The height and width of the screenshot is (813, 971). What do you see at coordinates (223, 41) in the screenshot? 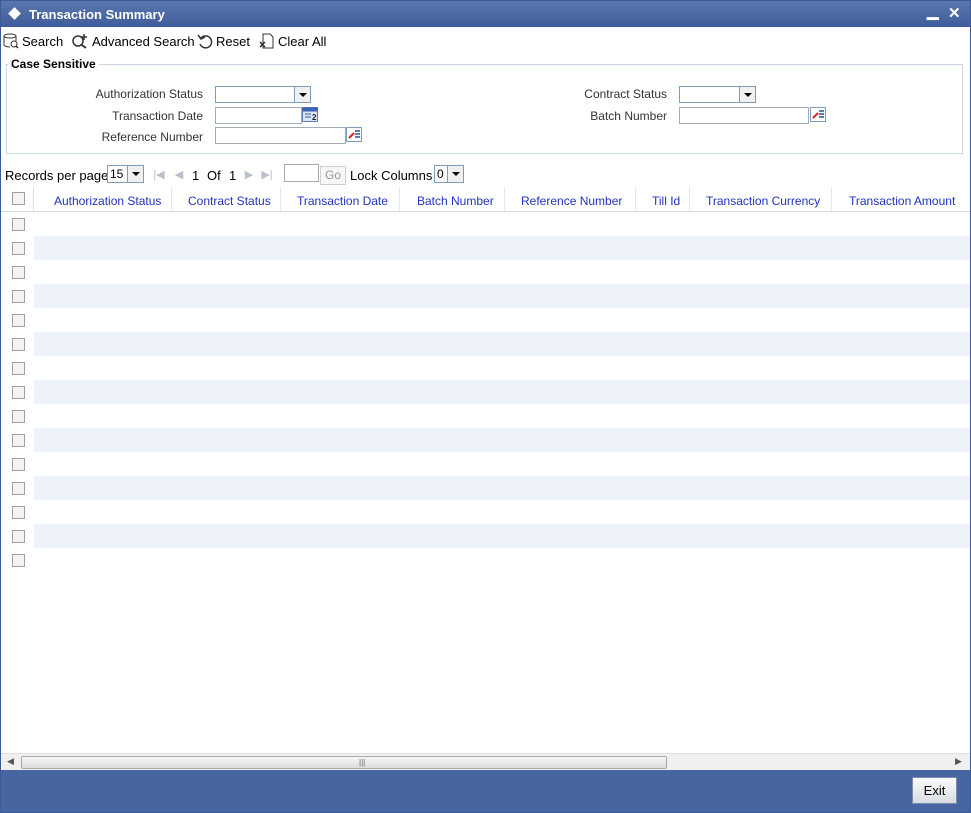
I see `reset-button: Reset` at bounding box center [223, 41].